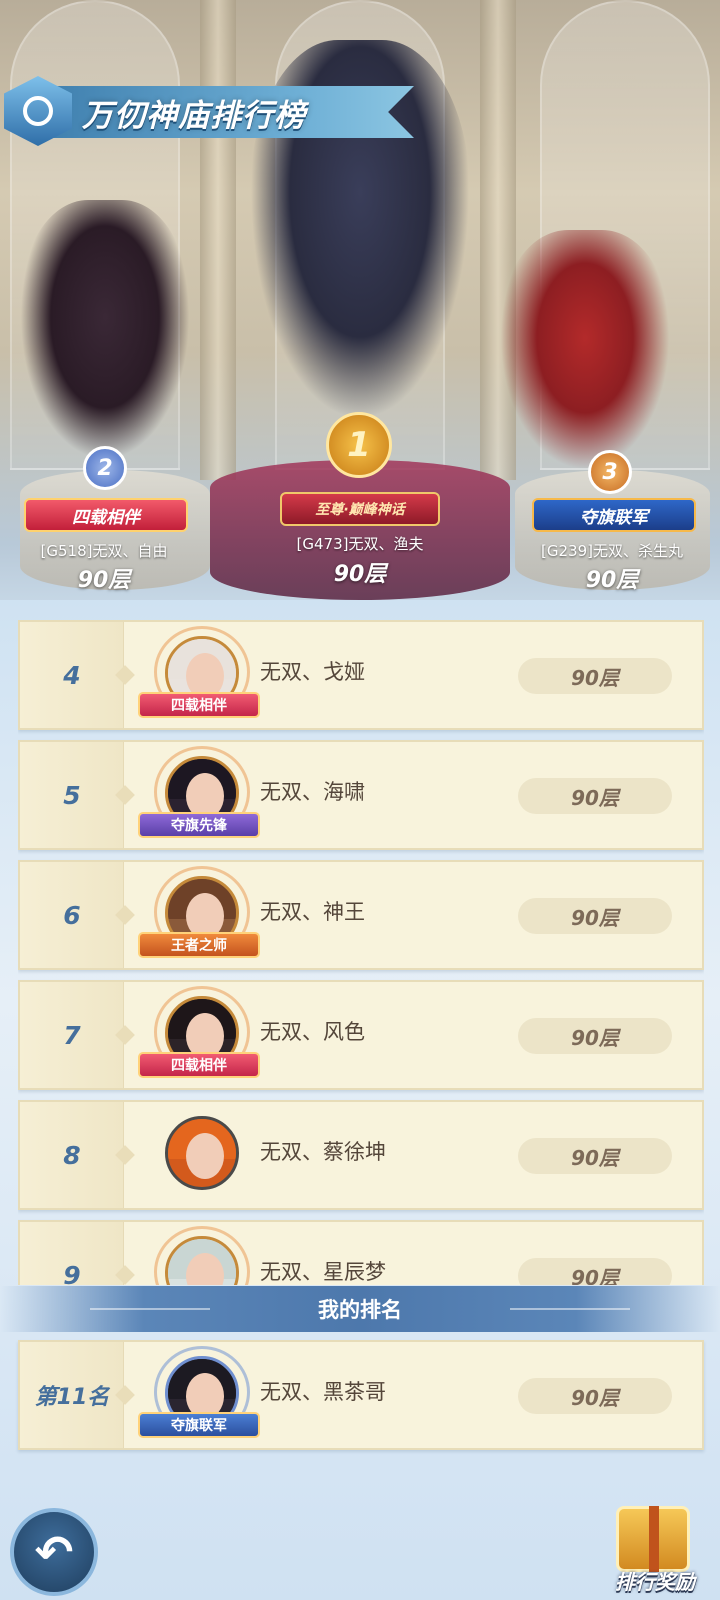 Image resolution: width=720 pixels, height=1600 pixels. I want to click on podium-third-character, so click(585, 350).